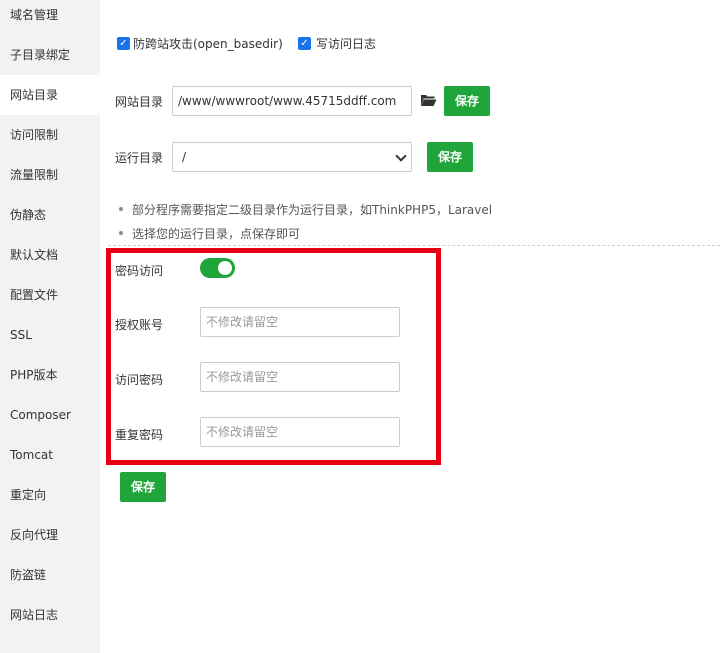 This screenshot has height=653, width=720. Describe the element at coordinates (414, 245) in the screenshot. I see `section-divider` at that location.